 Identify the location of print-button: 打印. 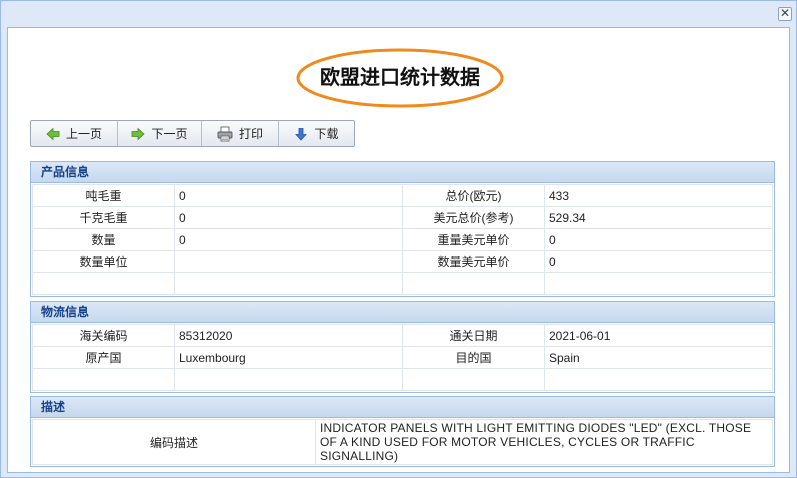
(240, 133).